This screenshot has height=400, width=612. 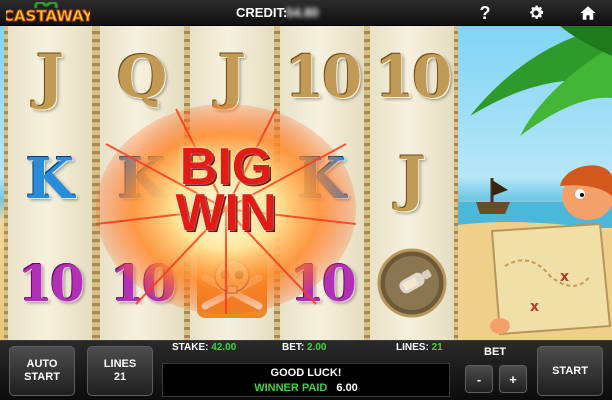 What do you see at coordinates (570, 371) in the screenshot?
I see `start-button: START` at bounding box center [570, 371].